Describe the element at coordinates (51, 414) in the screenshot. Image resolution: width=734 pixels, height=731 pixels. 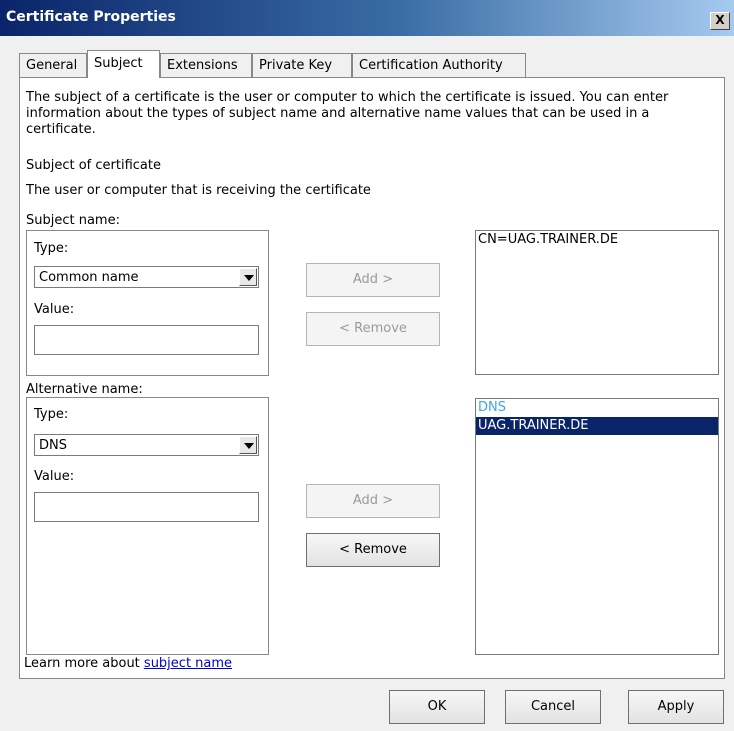
I see `alternative-type-label: Type:` at that location.